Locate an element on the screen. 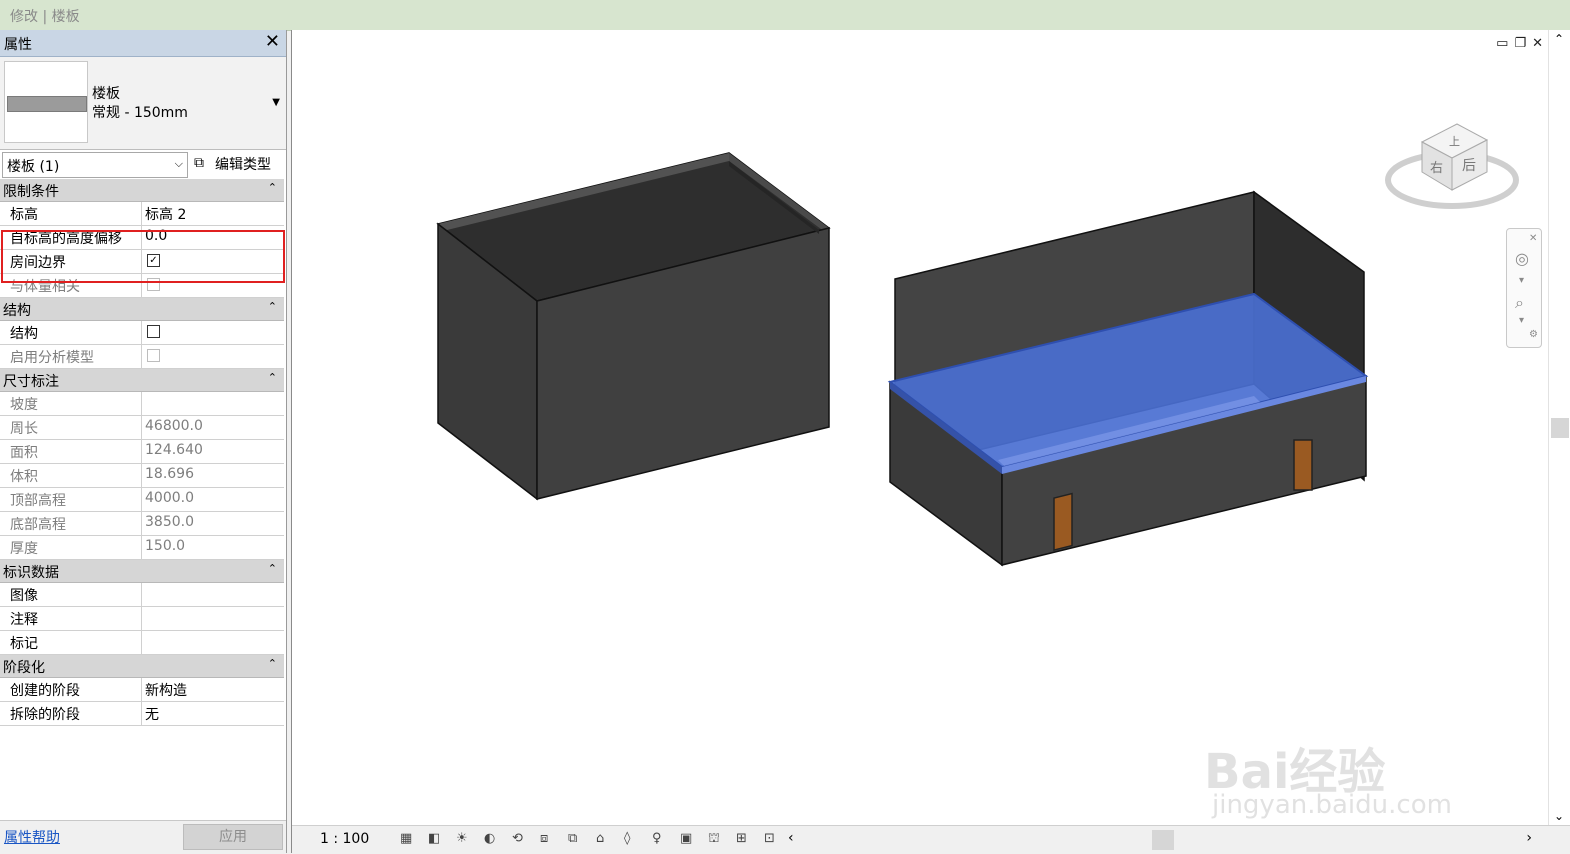  analysis-model-icon: ⊞ is located at coordinates (750, 838).